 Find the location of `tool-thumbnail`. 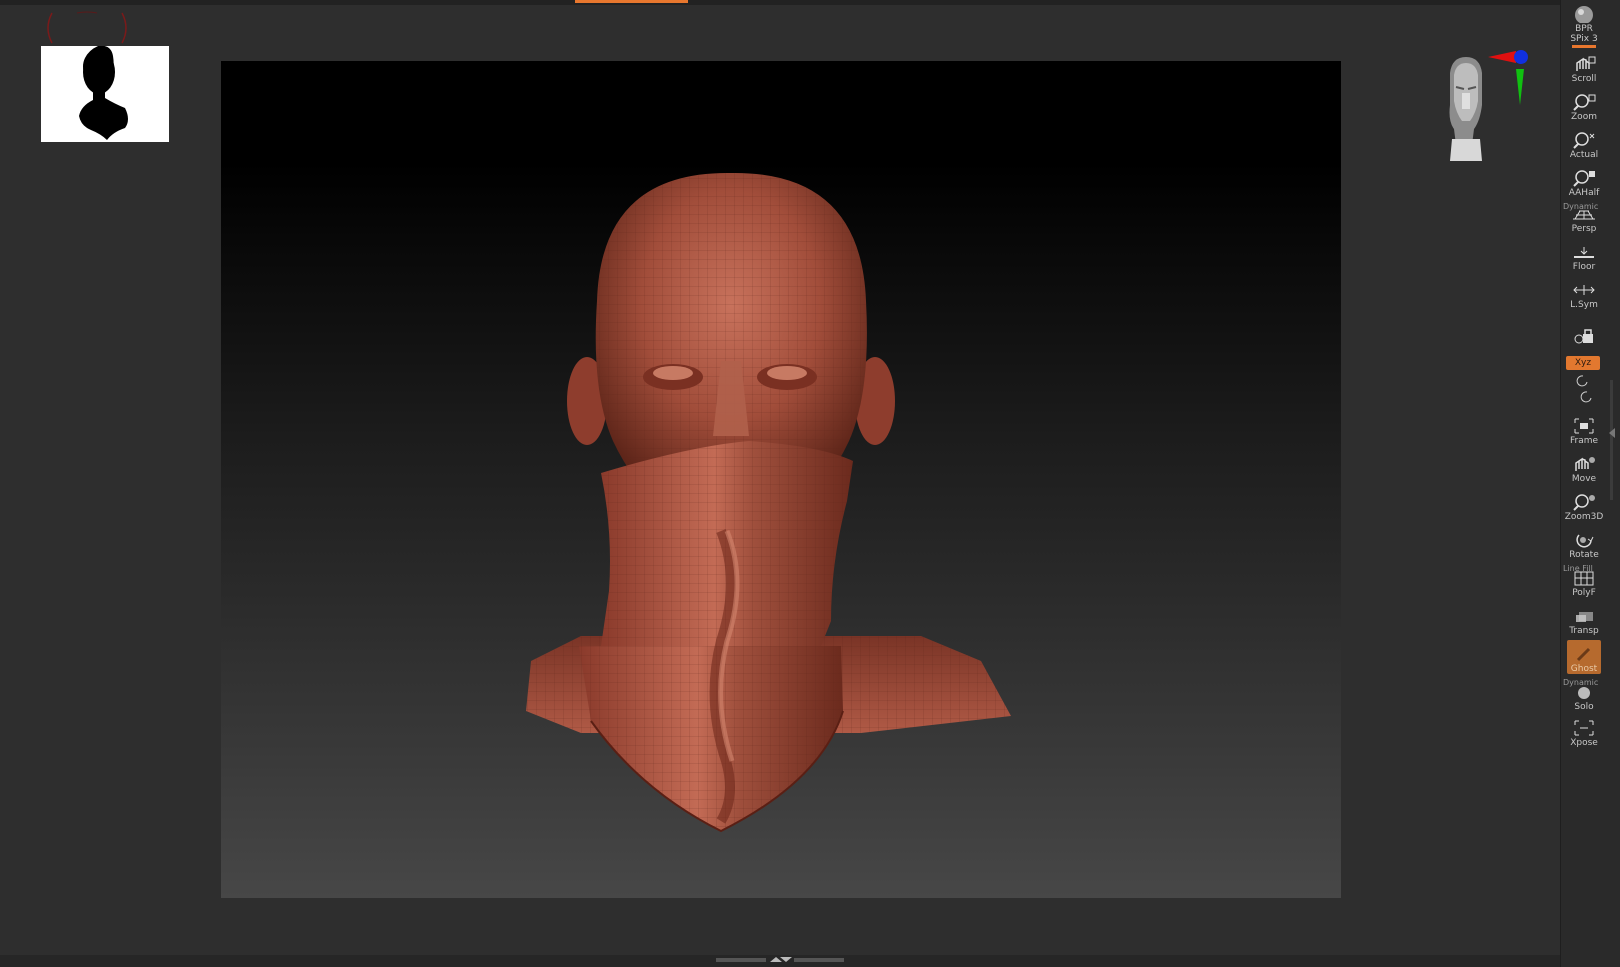

tool-thumbnail is located at coordinates (105, 93).